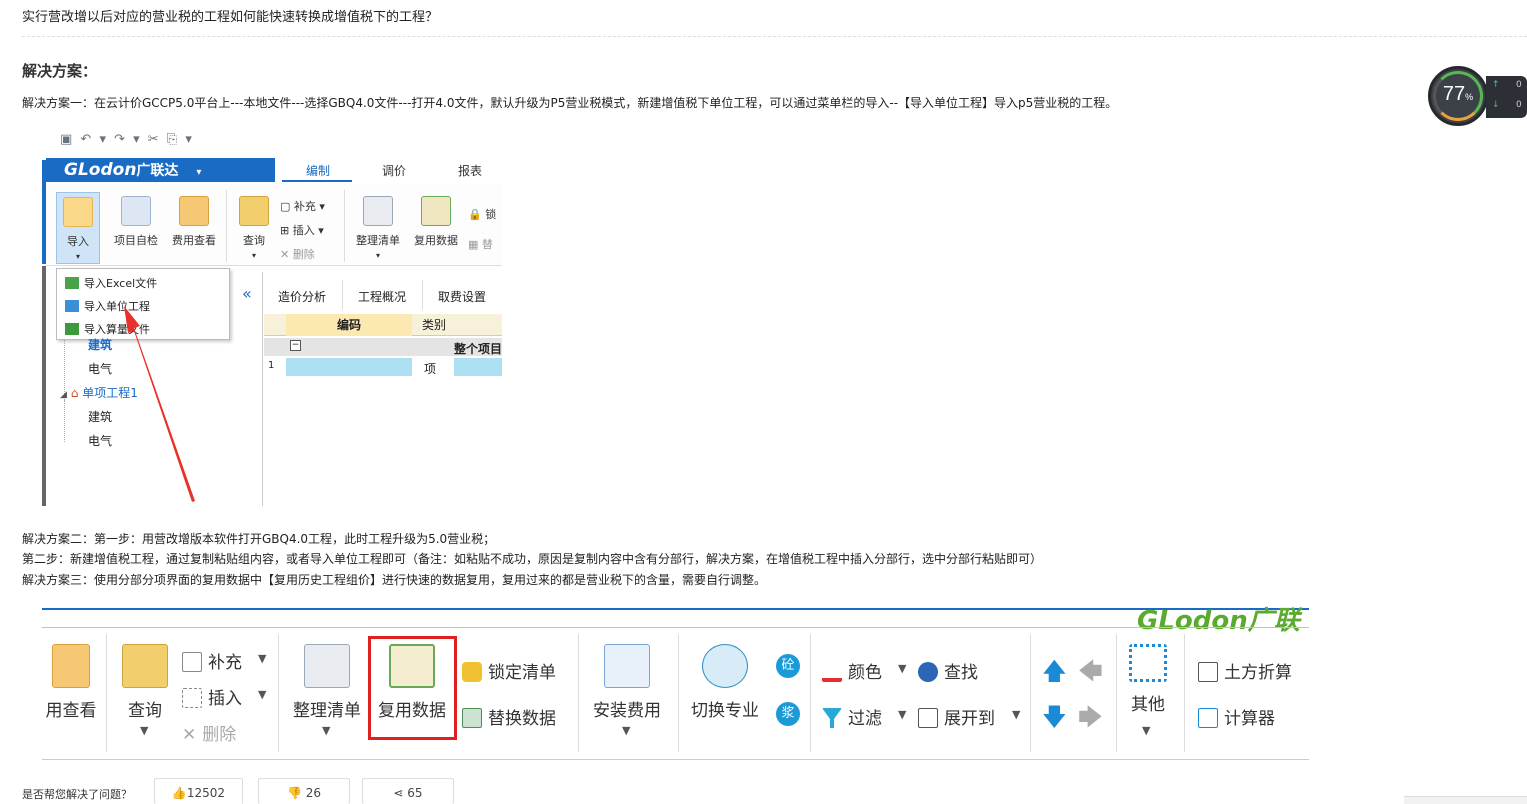 The image size is (1527, 804). I want to click on calculator-icon, so click(1208, 718).